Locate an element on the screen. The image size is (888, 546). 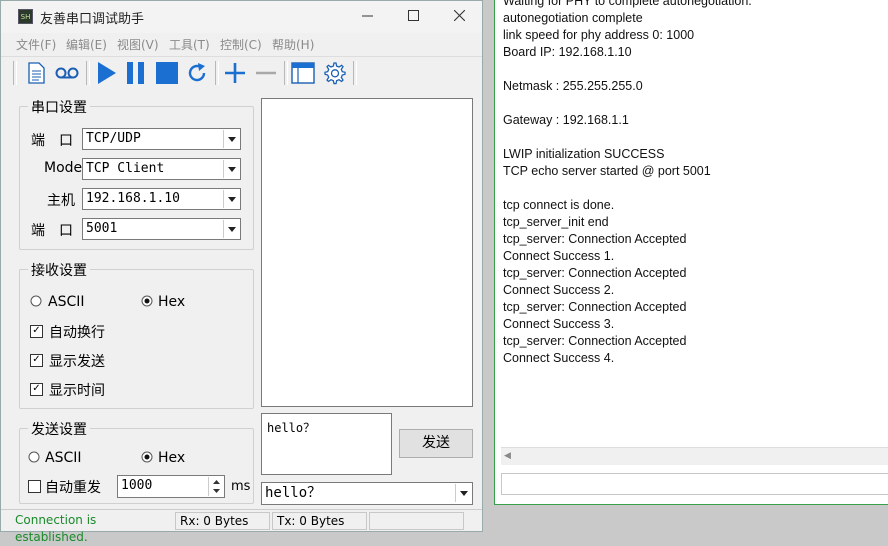
minimize-button is located at coordinates (367, 17).